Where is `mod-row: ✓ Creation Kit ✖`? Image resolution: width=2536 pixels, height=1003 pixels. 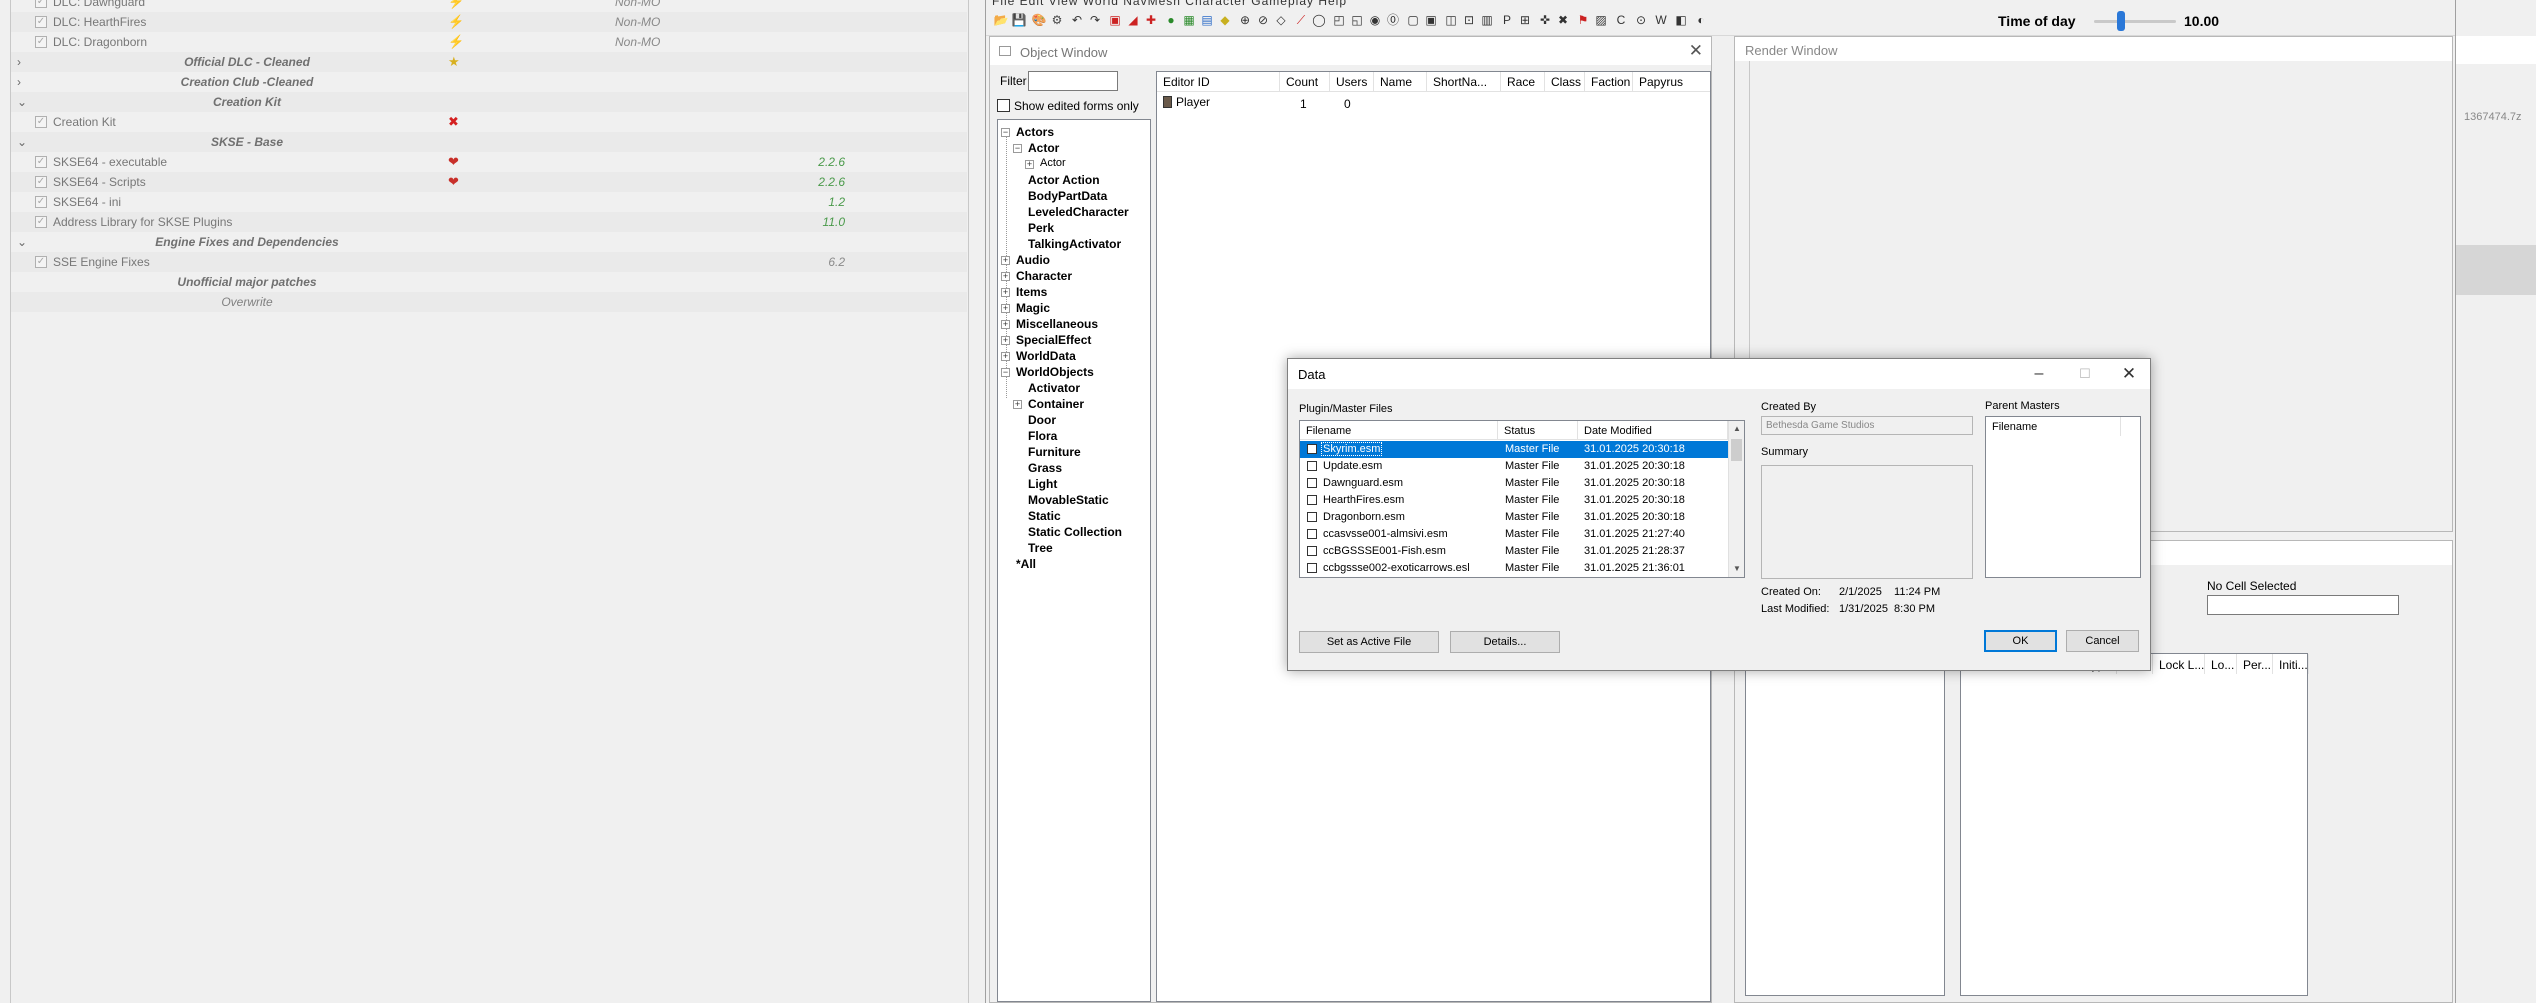 mod-row: ✓ Creation Kit ✖ is located at coordinates (489, 122).